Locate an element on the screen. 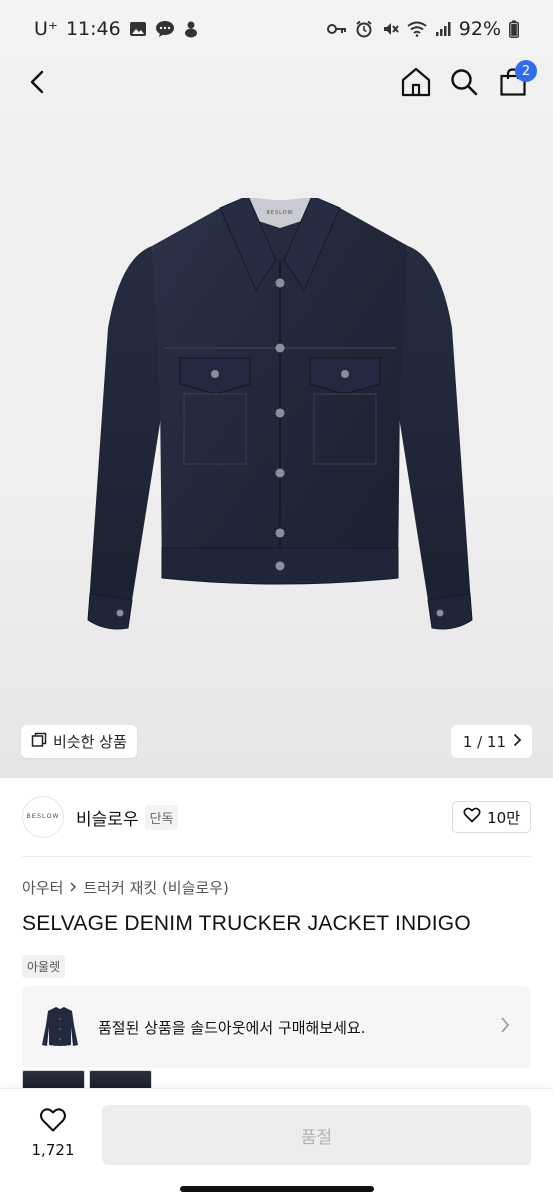  wishlist-button: 1,721 is located at coordinates (53, 1133).